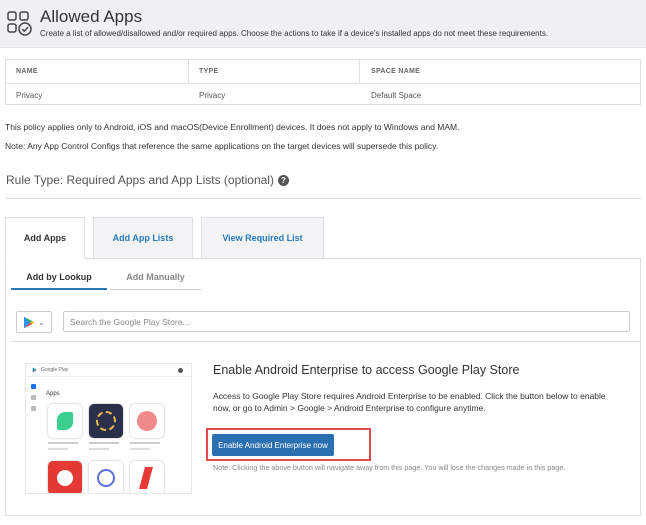 This screenshot has height=525, width=646. What do you see at coordinates (323, 72) in the screenshot?
I see `table-header: NAME TYPE SPACE NAME` at bounding box center [323, 72].